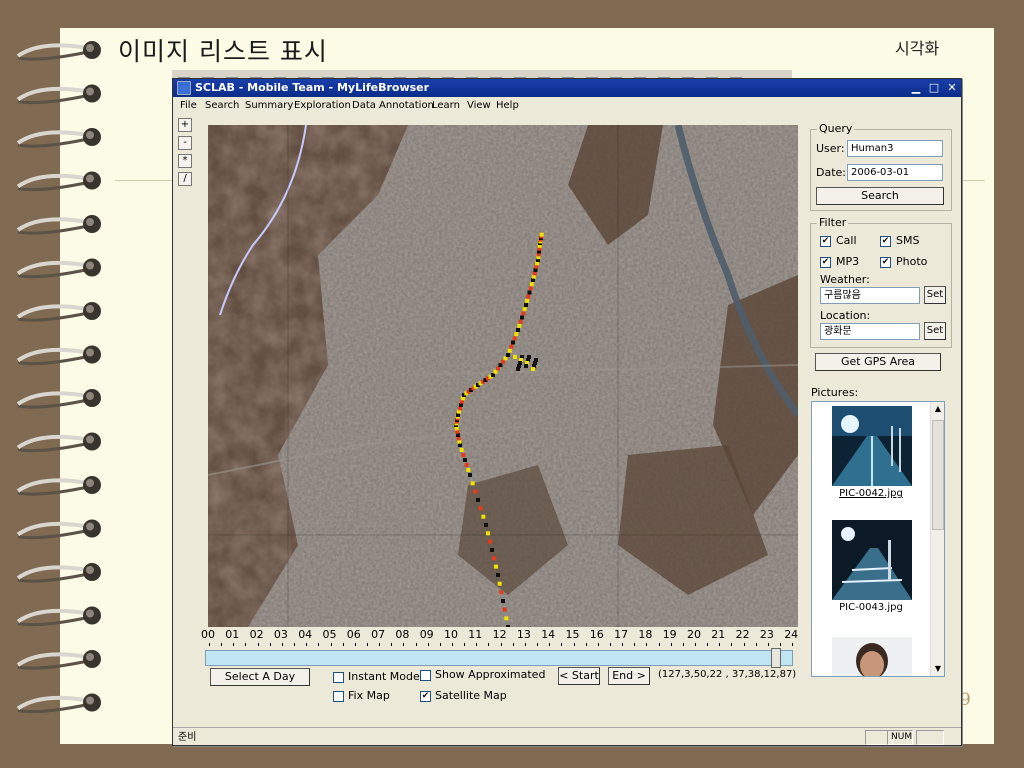 The width and height of the screenshot is (1024, 768). Describe the element at coordinates (232, 634) in the screenshot. I see `hour-label: 01` at that location.